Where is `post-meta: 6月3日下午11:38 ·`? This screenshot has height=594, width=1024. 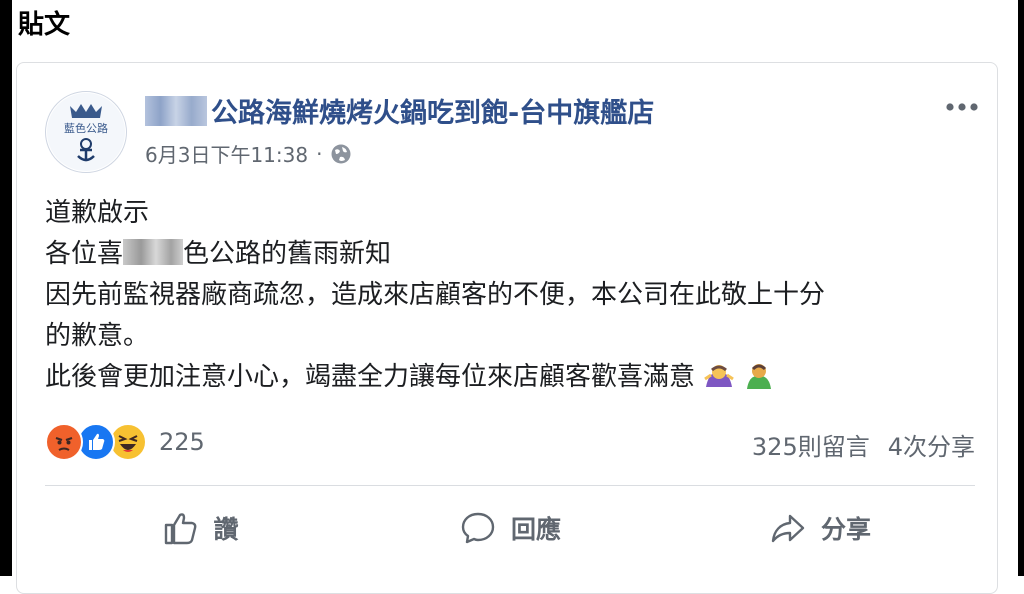
post-meta: 6月3日下午11:38 · is located at coordinates (248, 153).